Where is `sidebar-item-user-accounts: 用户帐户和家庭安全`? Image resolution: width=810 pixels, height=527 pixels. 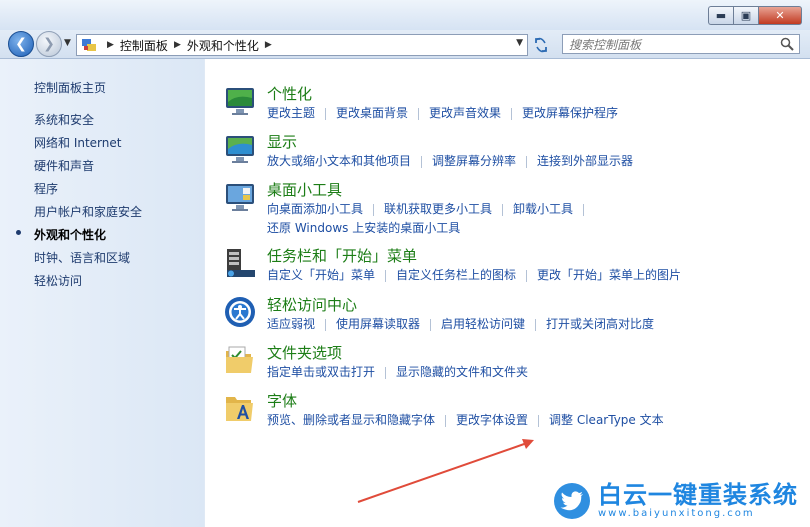
sidebar-item-user-accounts: 用户帐户和家庭安全 is located at coordinates (88, 211).